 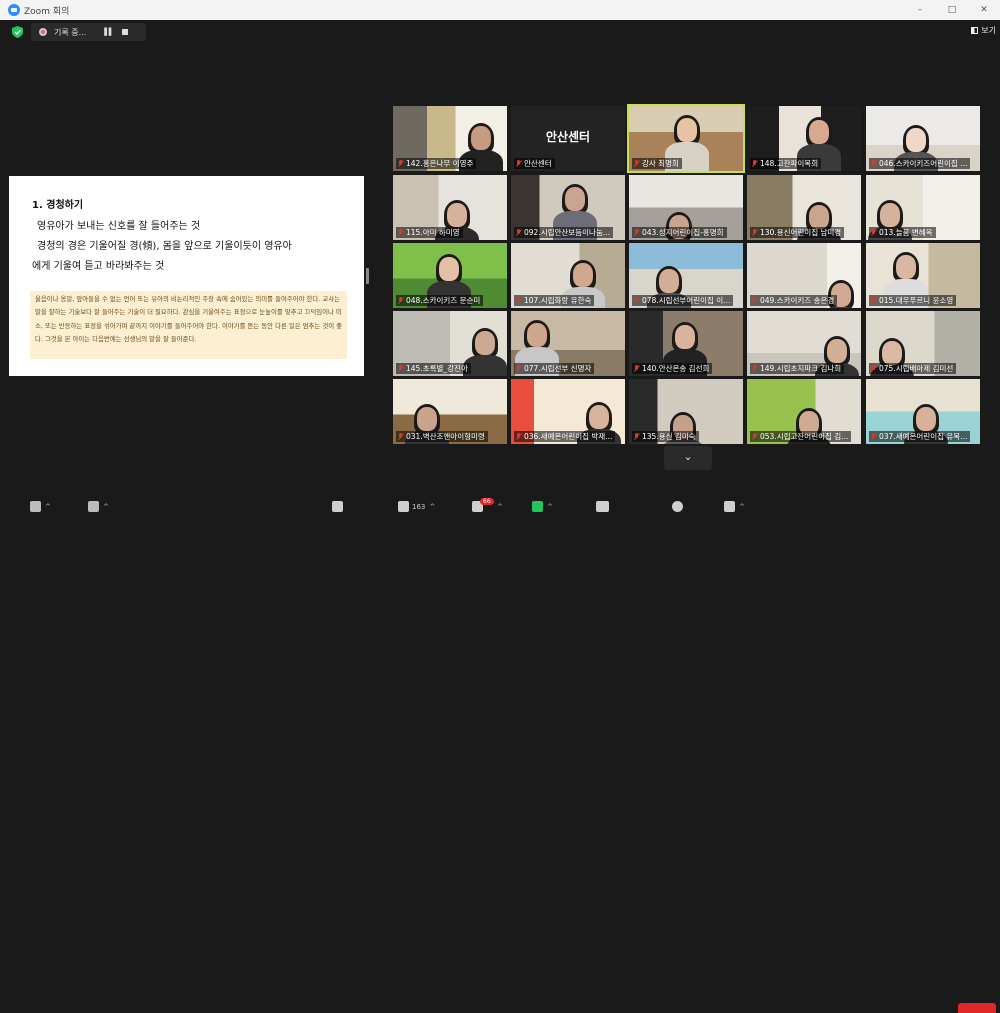 I want to click on record-icon, so click(x=602, y=506).